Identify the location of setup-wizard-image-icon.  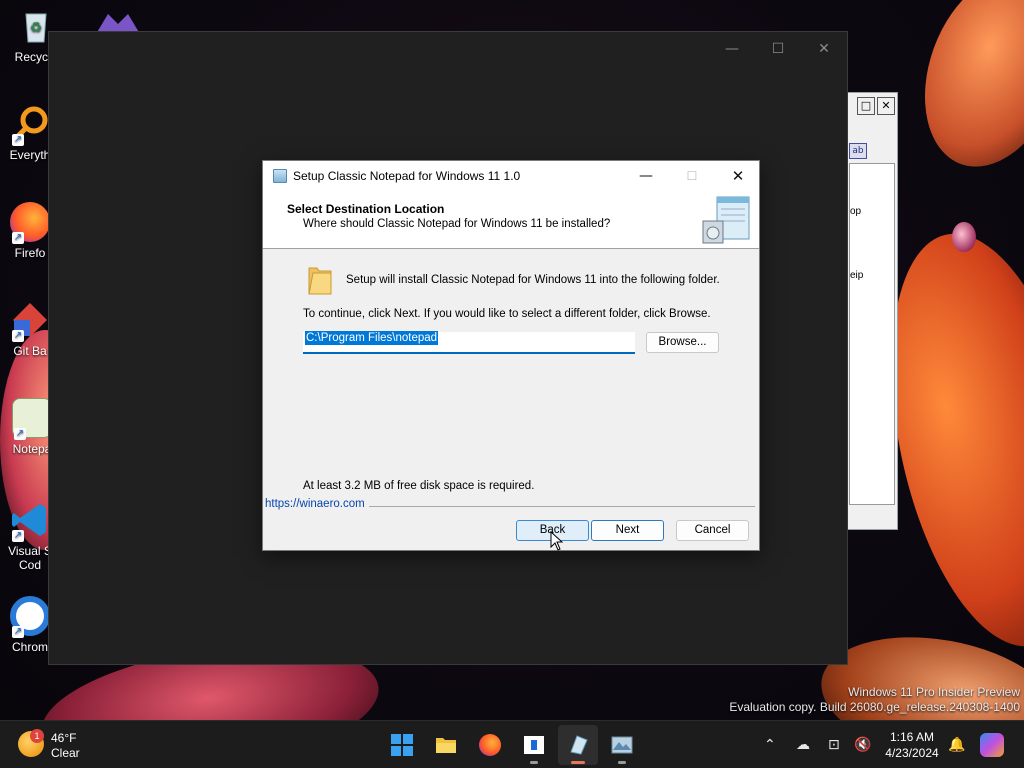
(726, 220).